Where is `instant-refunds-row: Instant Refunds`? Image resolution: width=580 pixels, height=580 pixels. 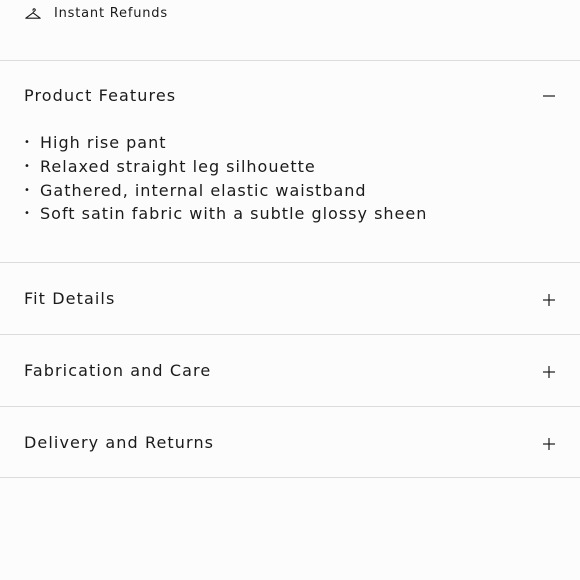
instant-refunds-row: Instant Refunds is located at coordinates (96, 13).